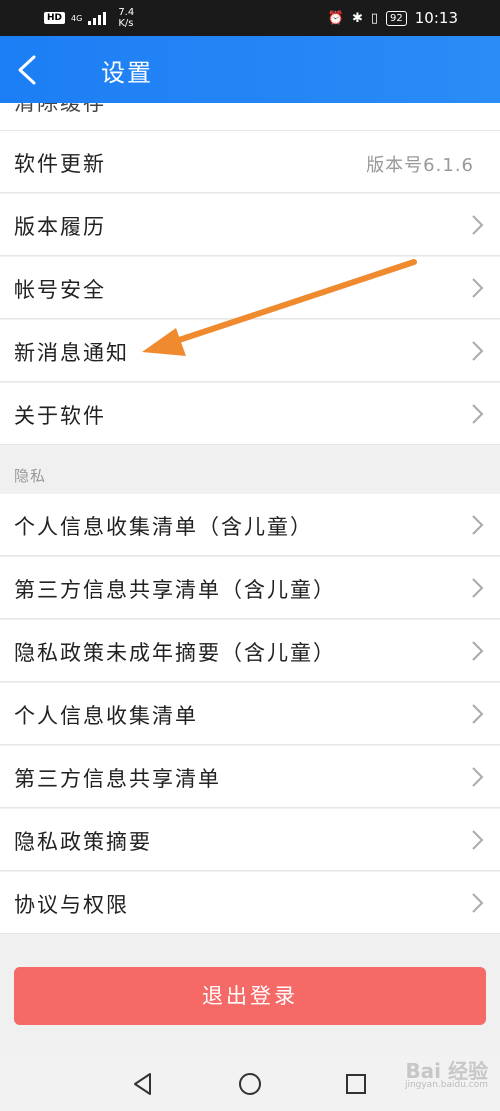  I want to click on network-speed: 7.4 K/s, so click(126, 18).